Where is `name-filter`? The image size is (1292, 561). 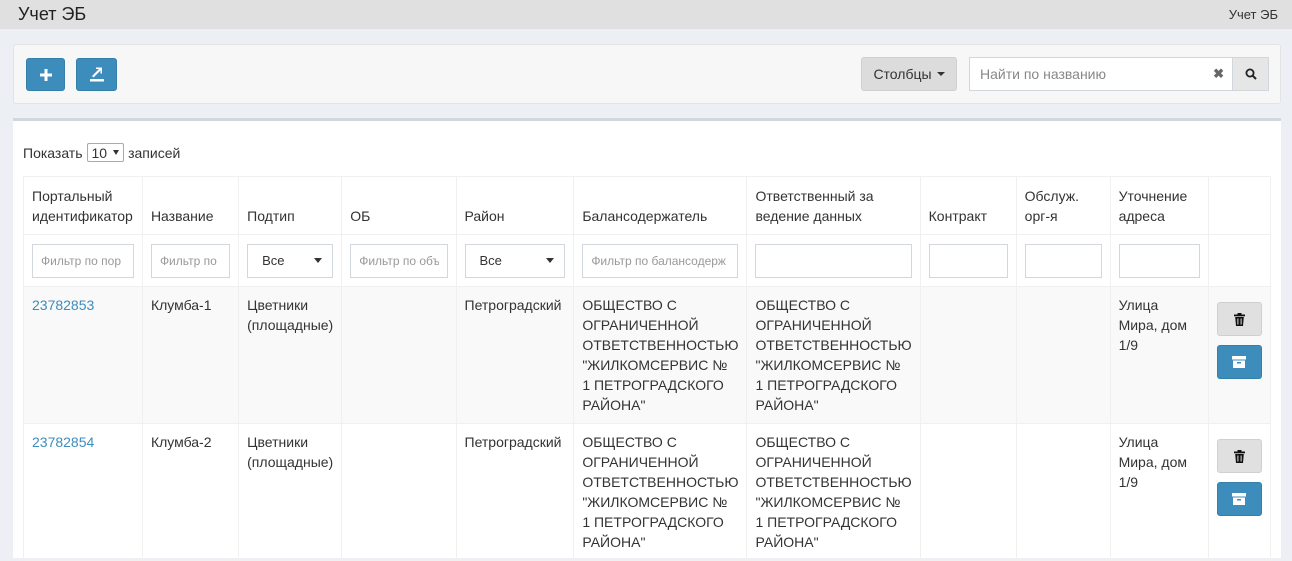
name-filter is located at coordinates (190, 260).